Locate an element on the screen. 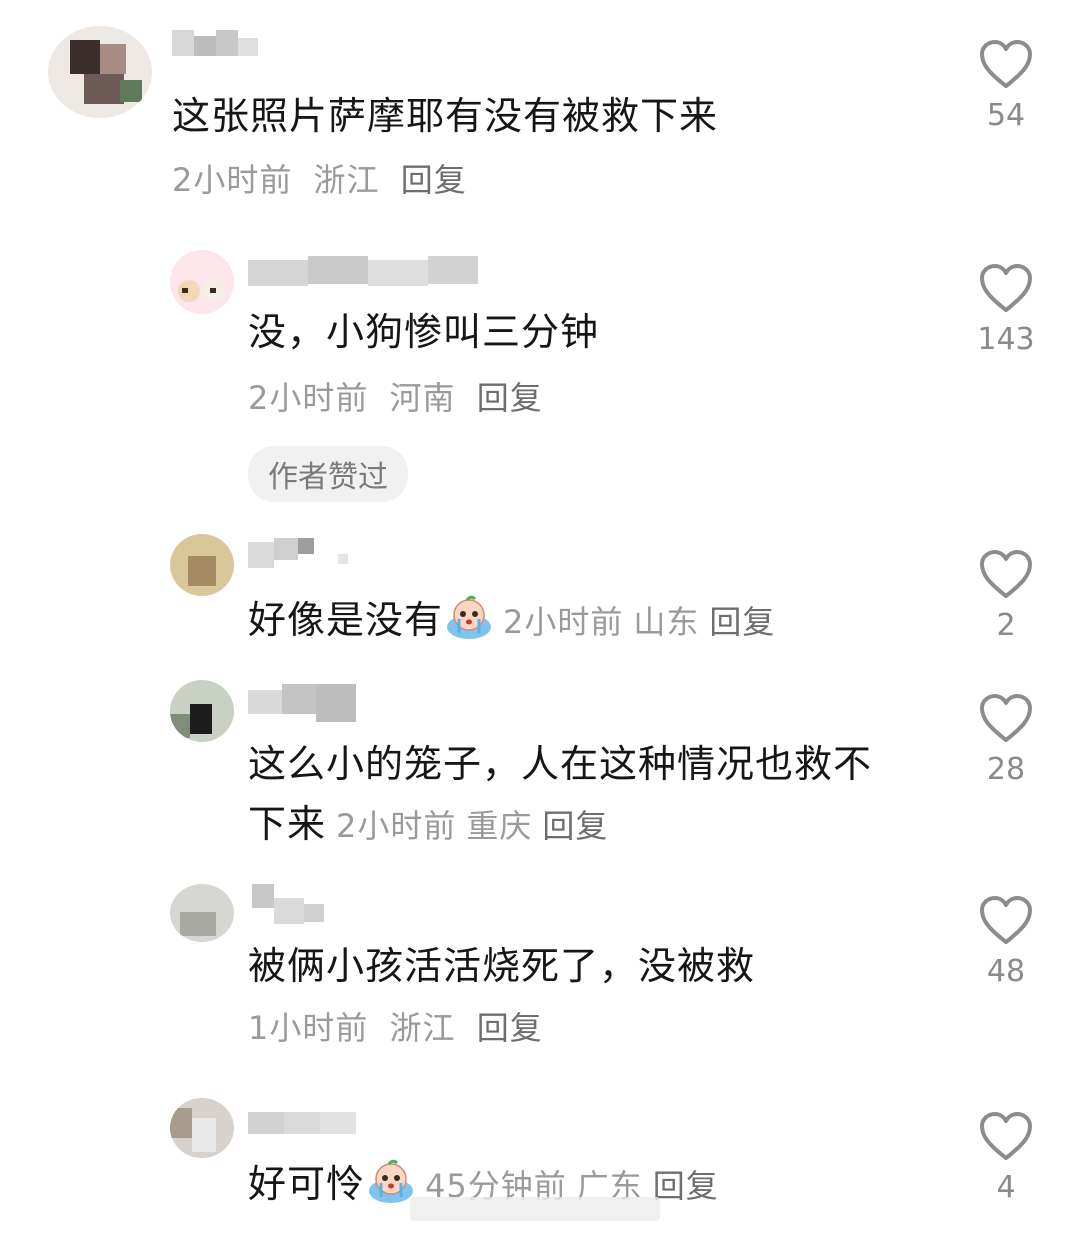 The image size is (1080, 1237). like-button: 28 is located at coordinates (1006, 739).